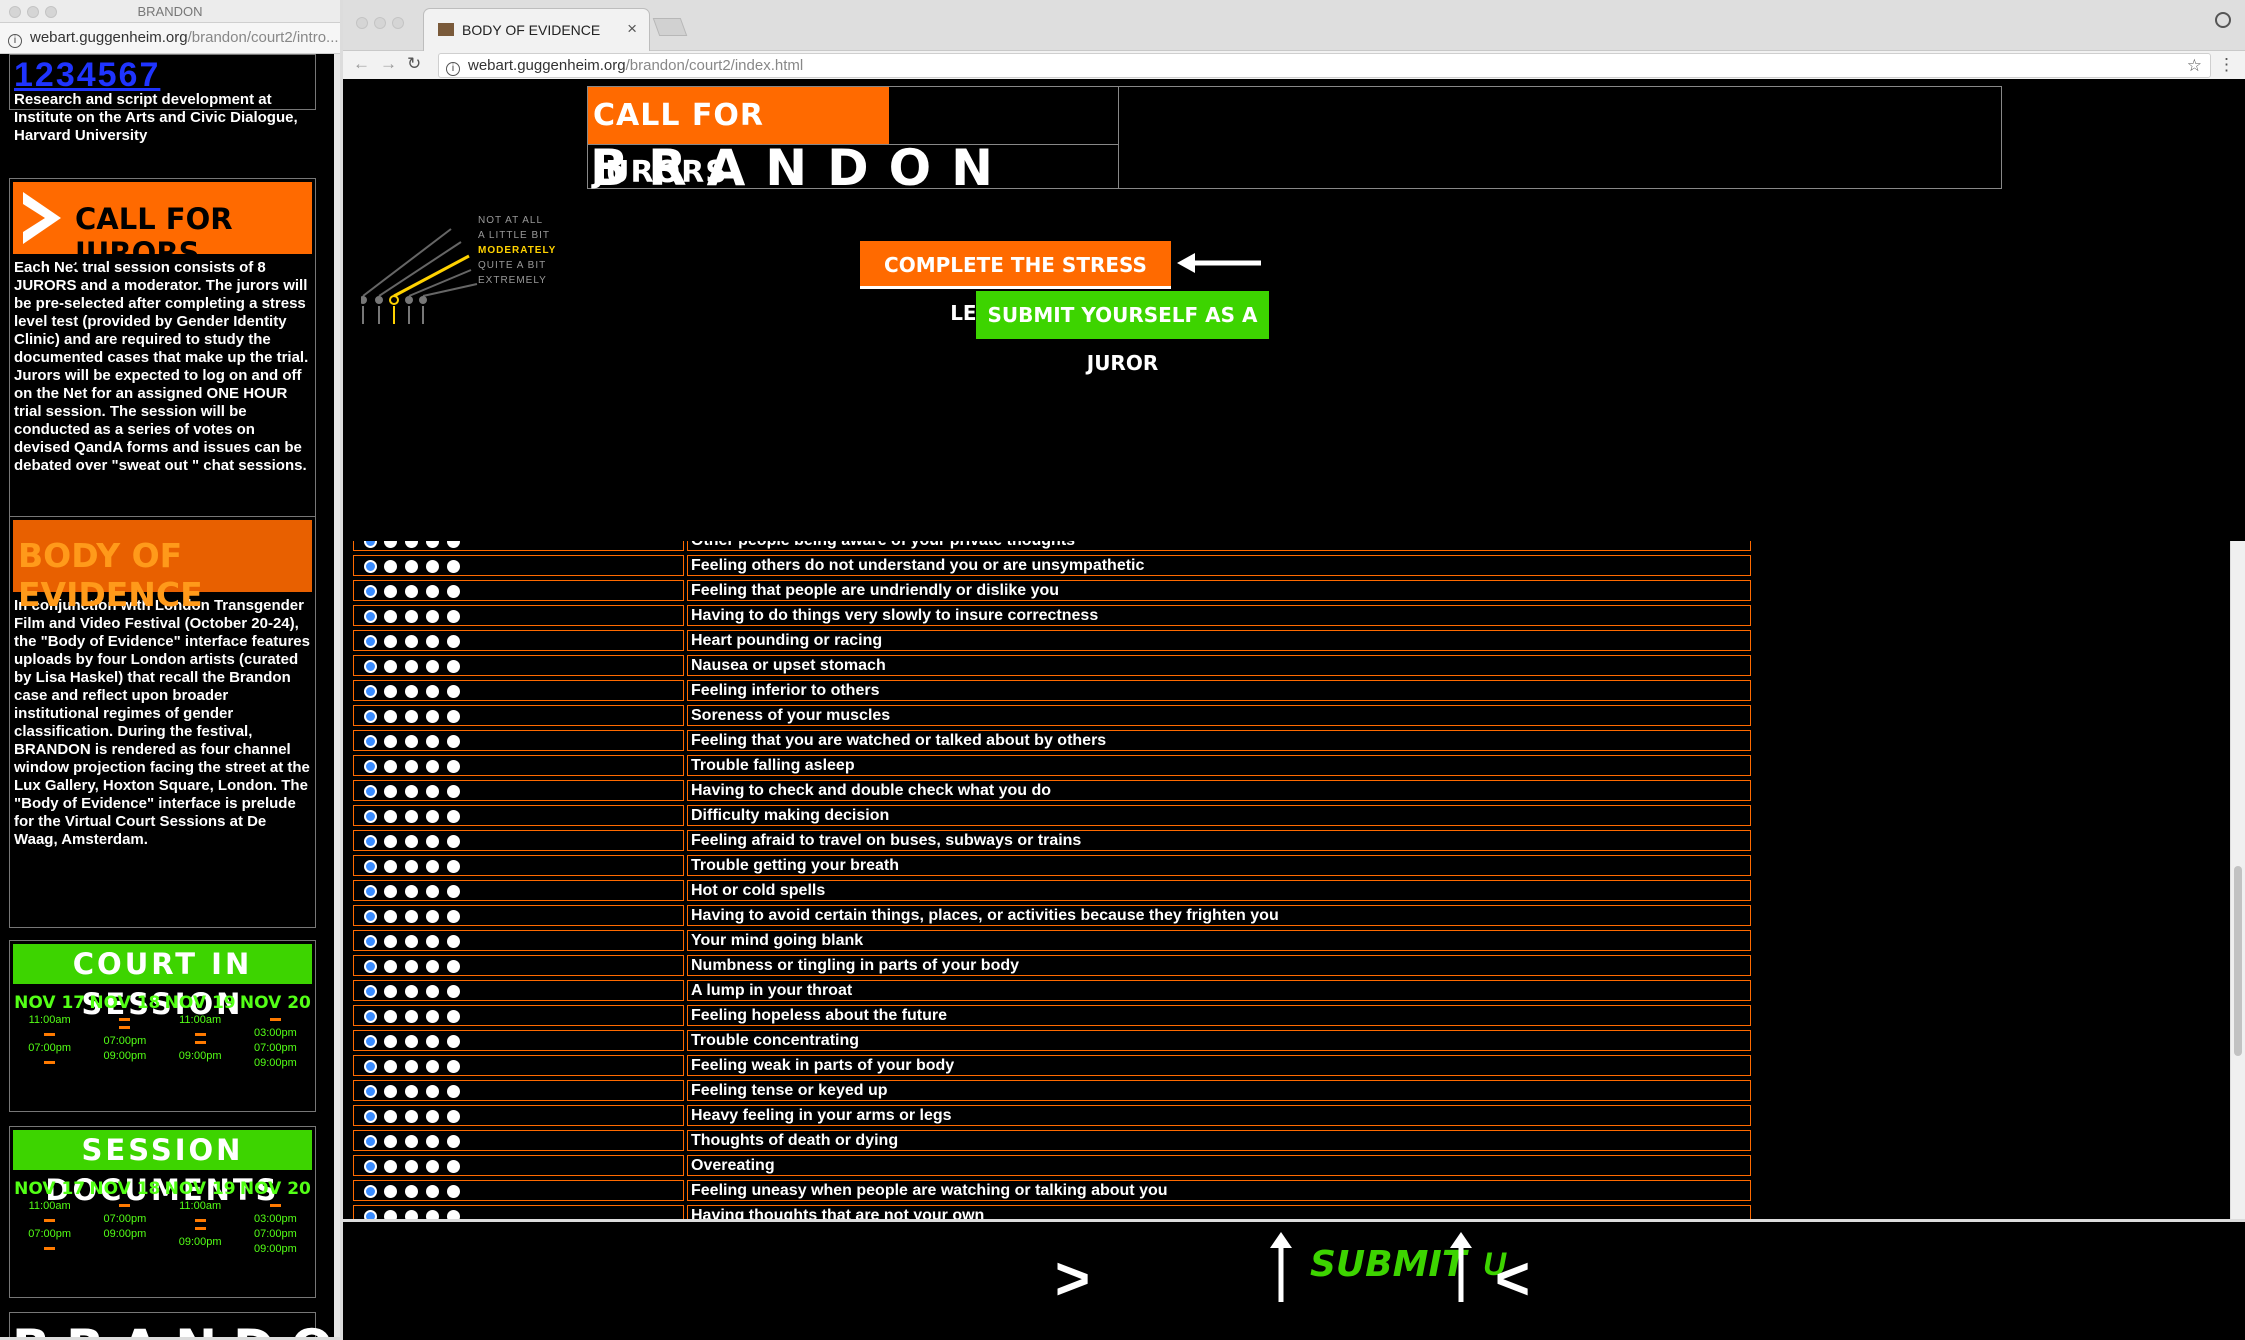 This screenshot has height=1340, width=2245. I want to click on page-scrollbar, so click(2237, 881).